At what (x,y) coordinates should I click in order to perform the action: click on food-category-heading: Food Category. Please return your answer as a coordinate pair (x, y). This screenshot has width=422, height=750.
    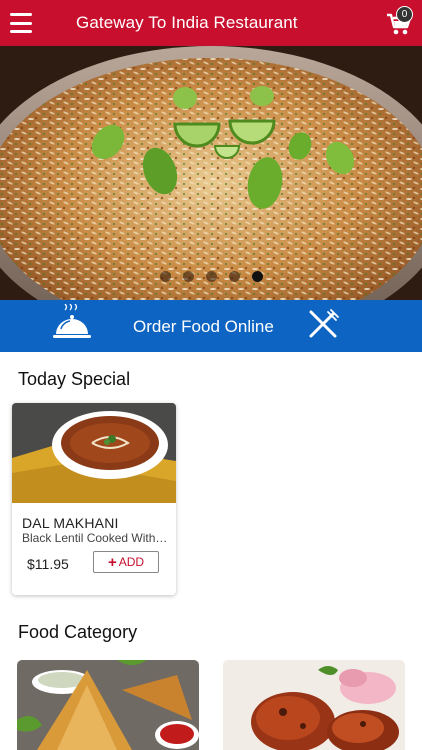
    Looking at the image, I should click on (78, 632).